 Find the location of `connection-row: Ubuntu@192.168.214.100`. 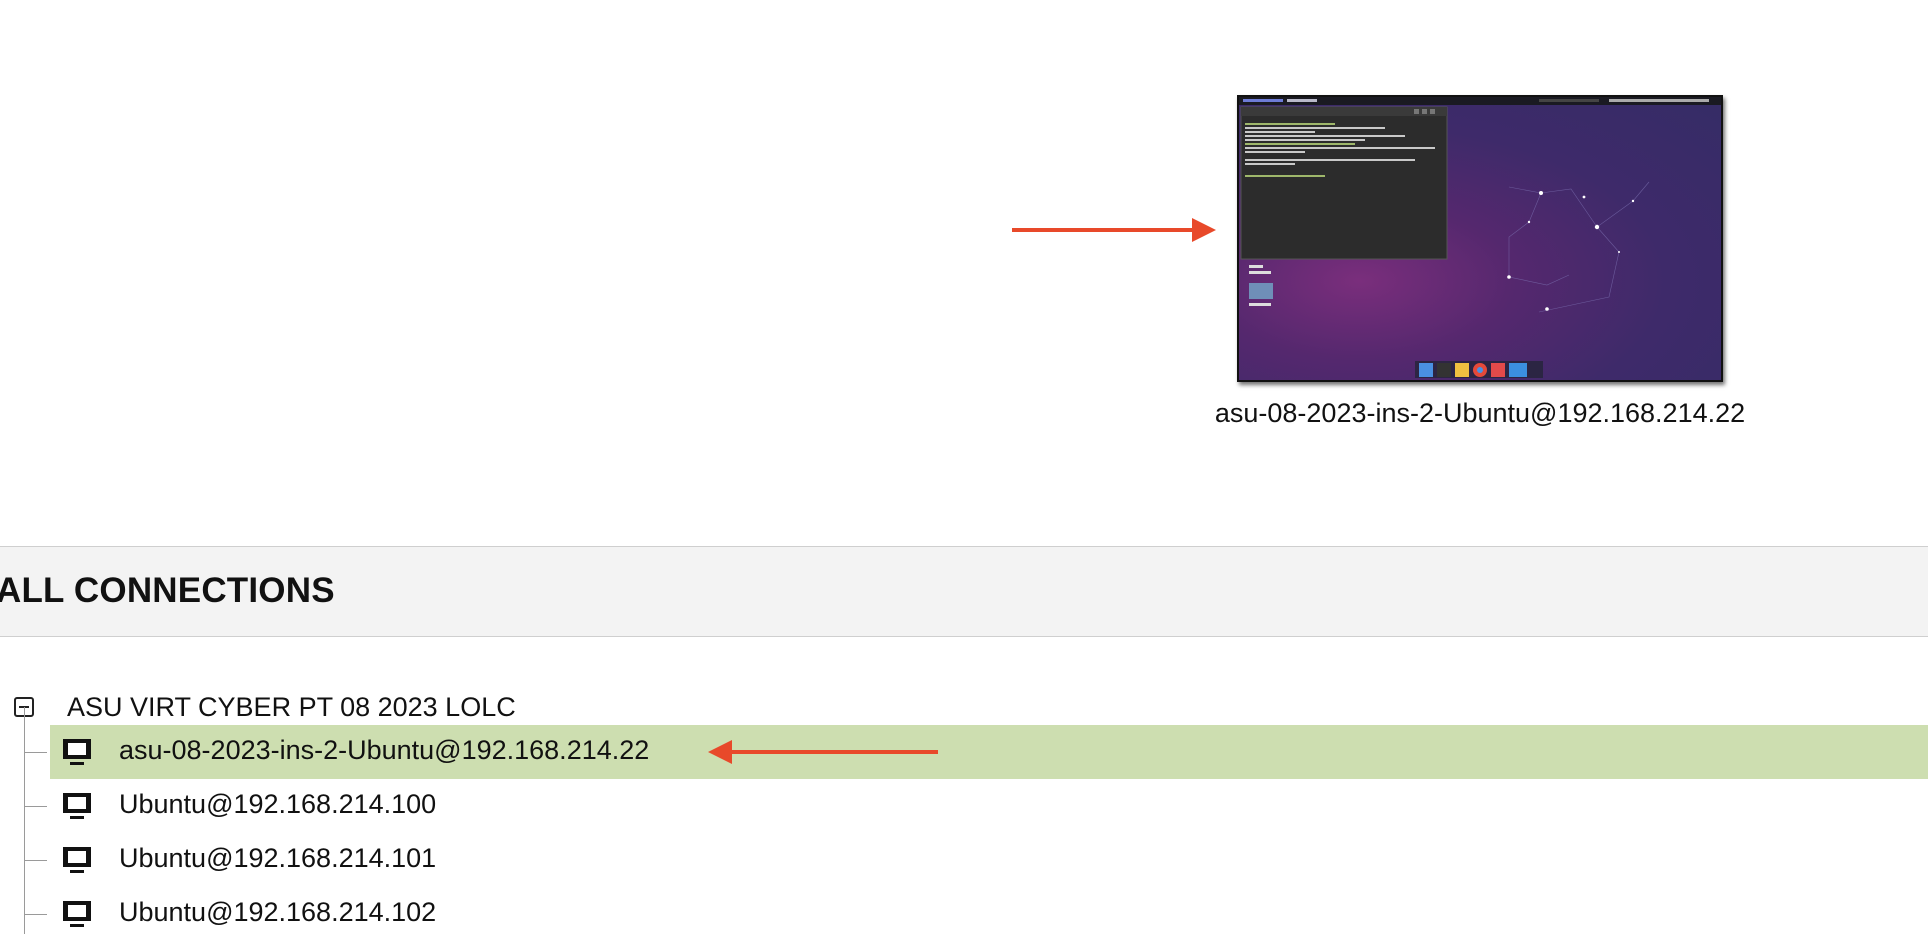

connection-row: Ubuntu@192.168.214.100 is located at coordinates (964, 806).